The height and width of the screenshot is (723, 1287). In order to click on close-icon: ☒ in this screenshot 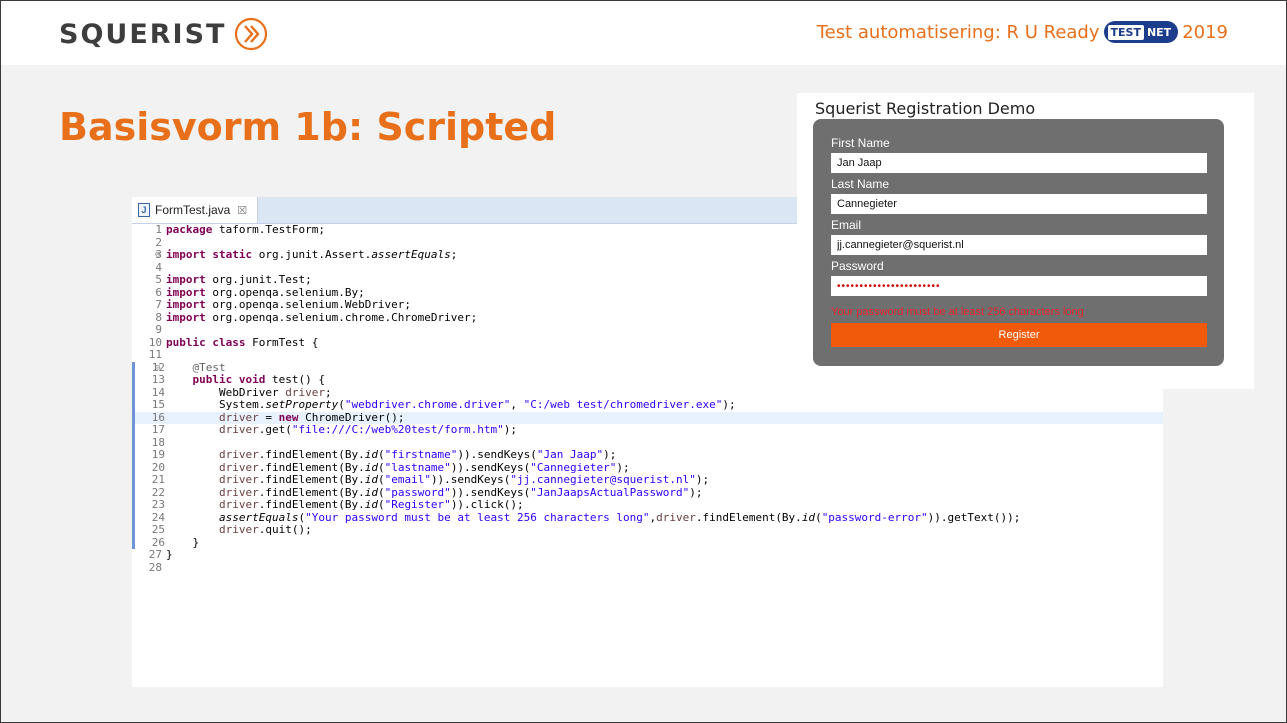, I will do `click(242, 210)`.